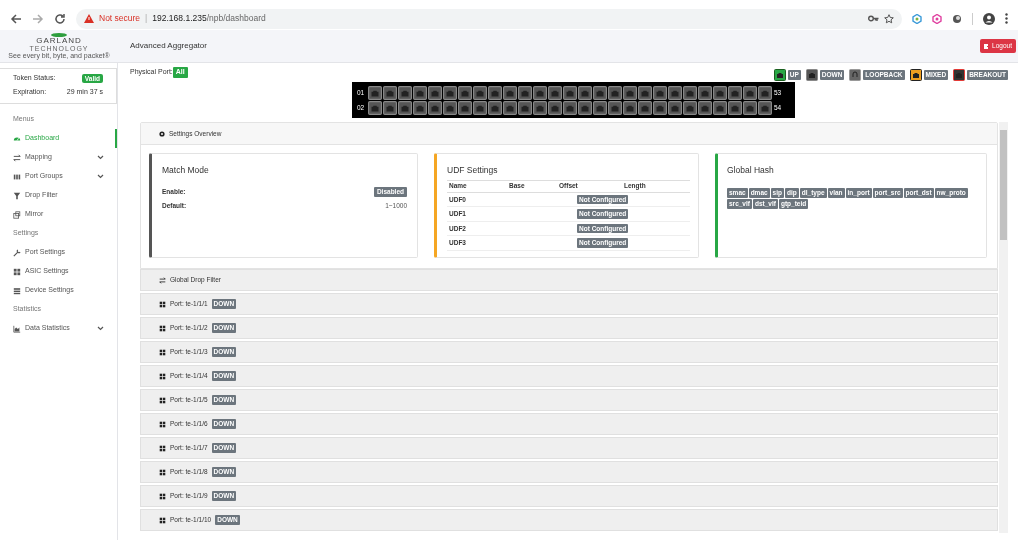 Image resolution: width=1018 pixels, height=540 pixels. What do you see at coordinates (186, 170) in the screenshot?
I see `card-title: Match Mode` at bounding box center [186, 170].